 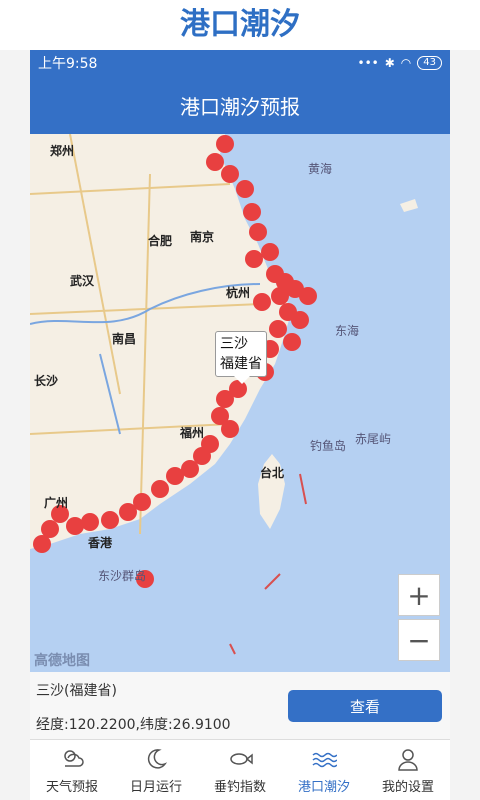 I want to click on tab-label: 天气预报, so click(x=71, y=787).